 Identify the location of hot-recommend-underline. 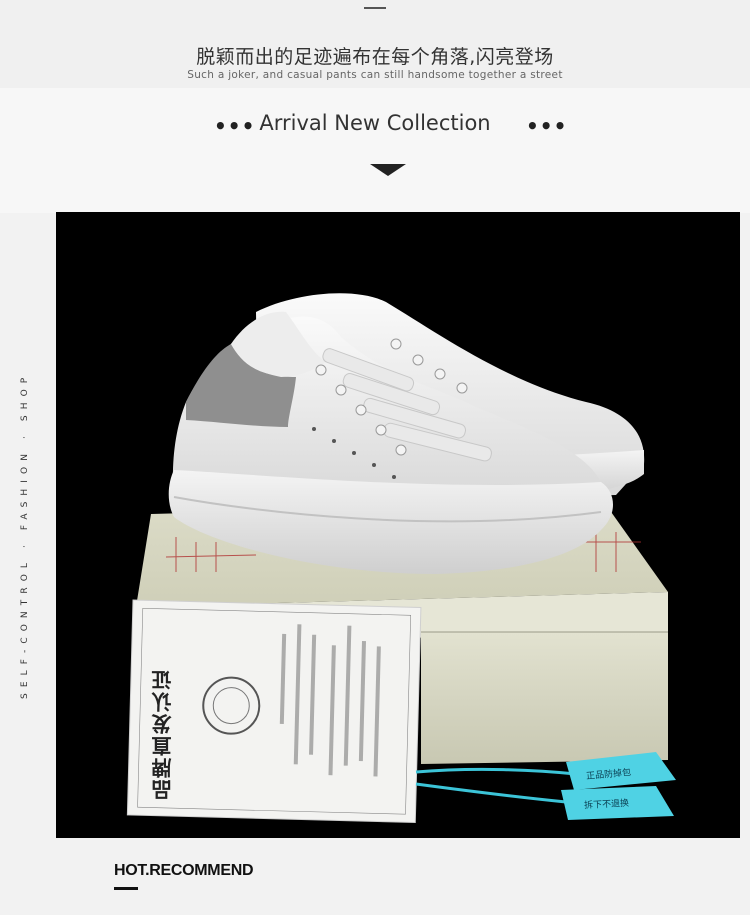
(126, 888).